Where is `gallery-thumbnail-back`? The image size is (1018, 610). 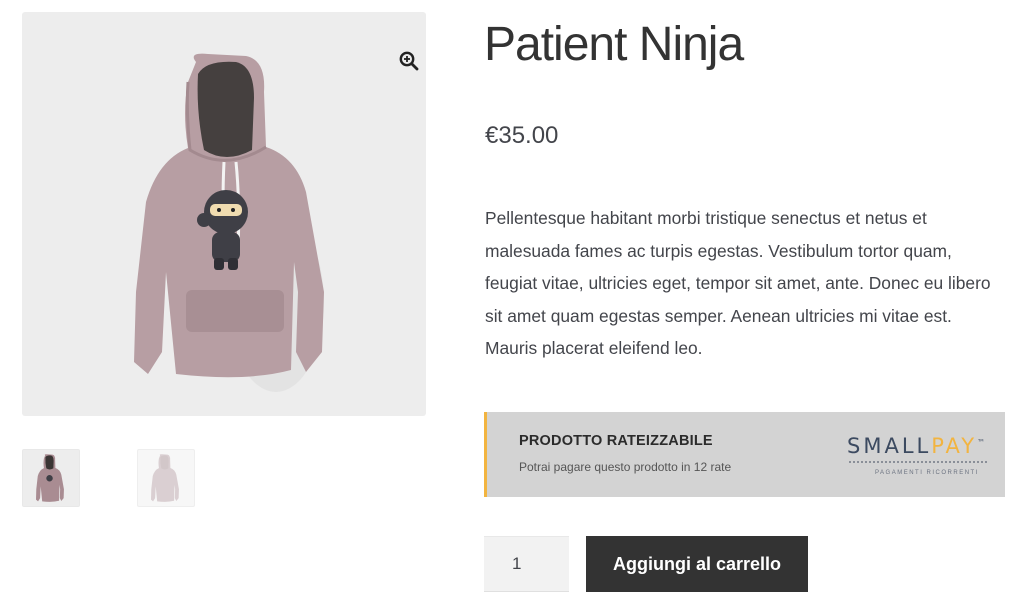 gallery-thumbnail-back is located at coordinates (166, 478).